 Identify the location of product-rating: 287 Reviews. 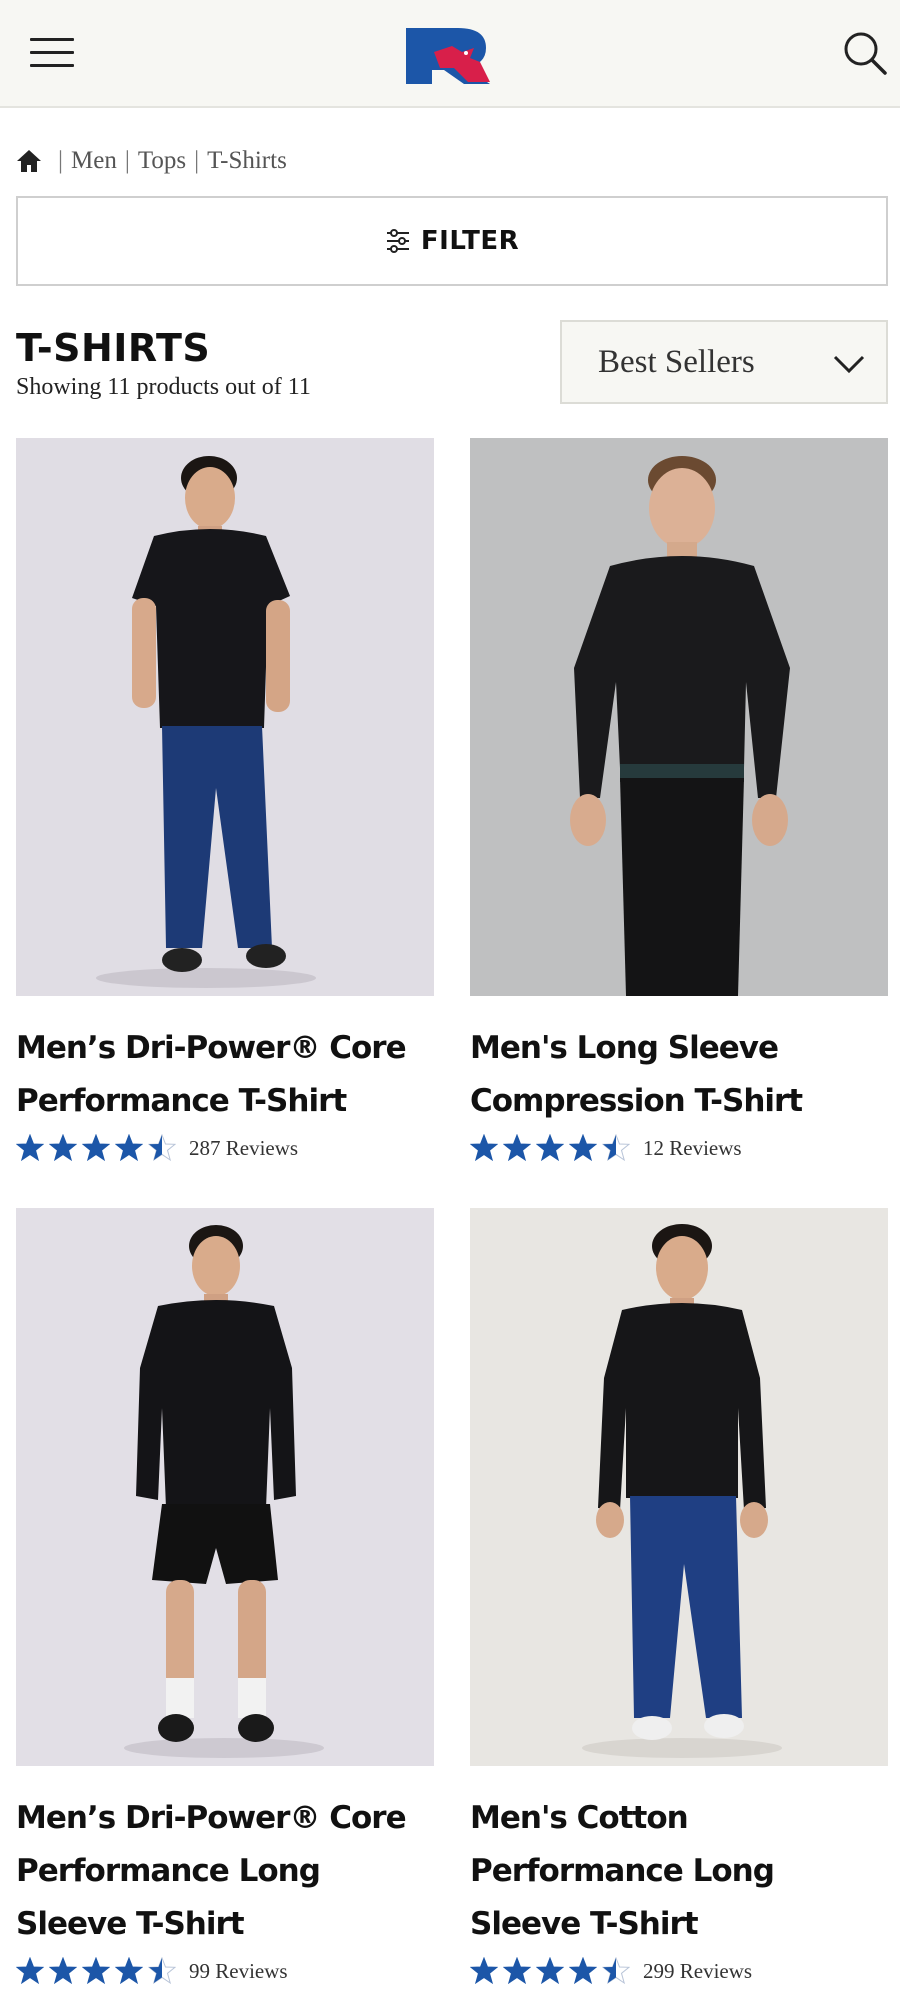
(225, 1148).